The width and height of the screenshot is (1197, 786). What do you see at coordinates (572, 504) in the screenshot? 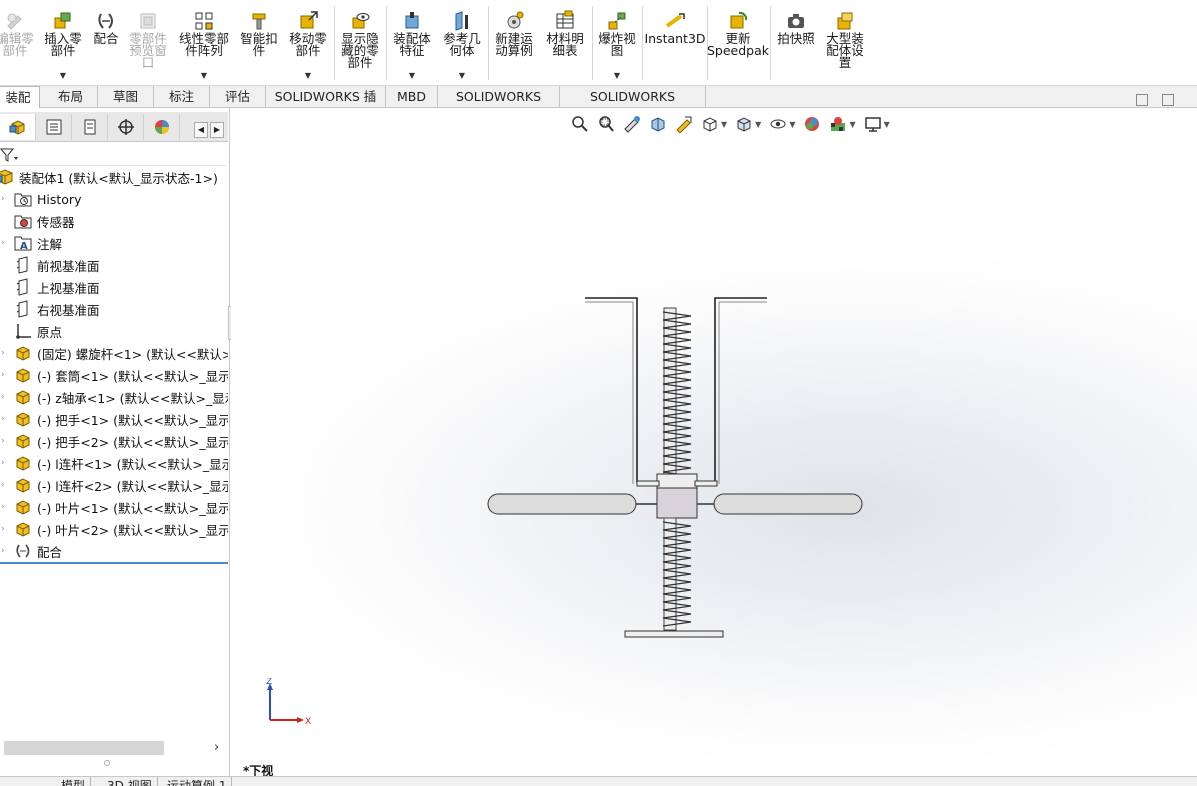
I see `handle-left` at bounding box center [572, 504].